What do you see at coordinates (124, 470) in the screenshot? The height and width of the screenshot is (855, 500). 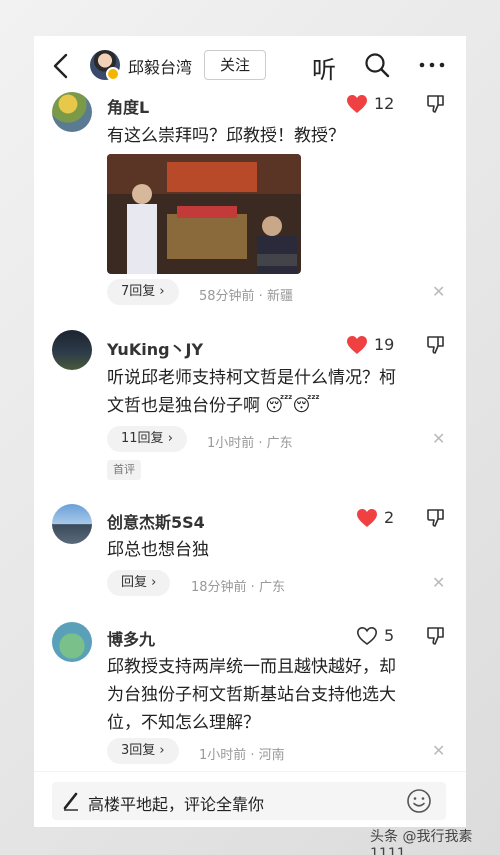 I see `first-comment-tag: 首评` at bounding box center [124, 470].